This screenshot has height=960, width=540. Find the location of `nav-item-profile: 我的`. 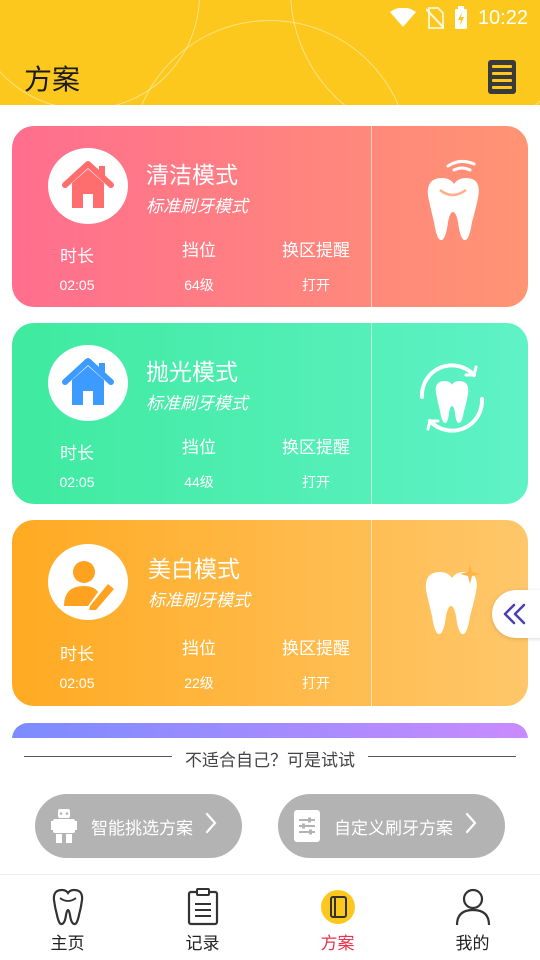

nav-item-profile: 我的 is located at coordinates (472, 917).